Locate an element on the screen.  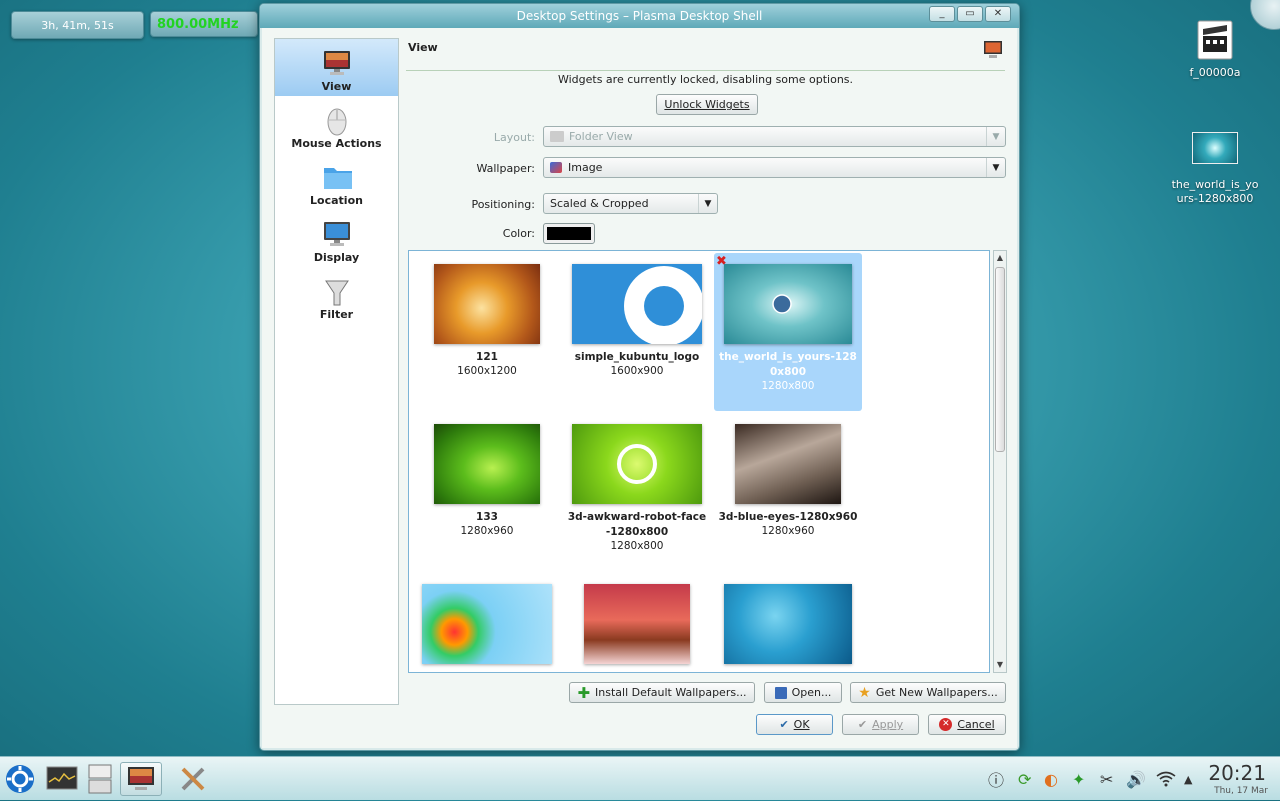
wallpaper-tile: 3d-blue-eyes-1280x960 1280x960 is located at coordinates (788, 492).